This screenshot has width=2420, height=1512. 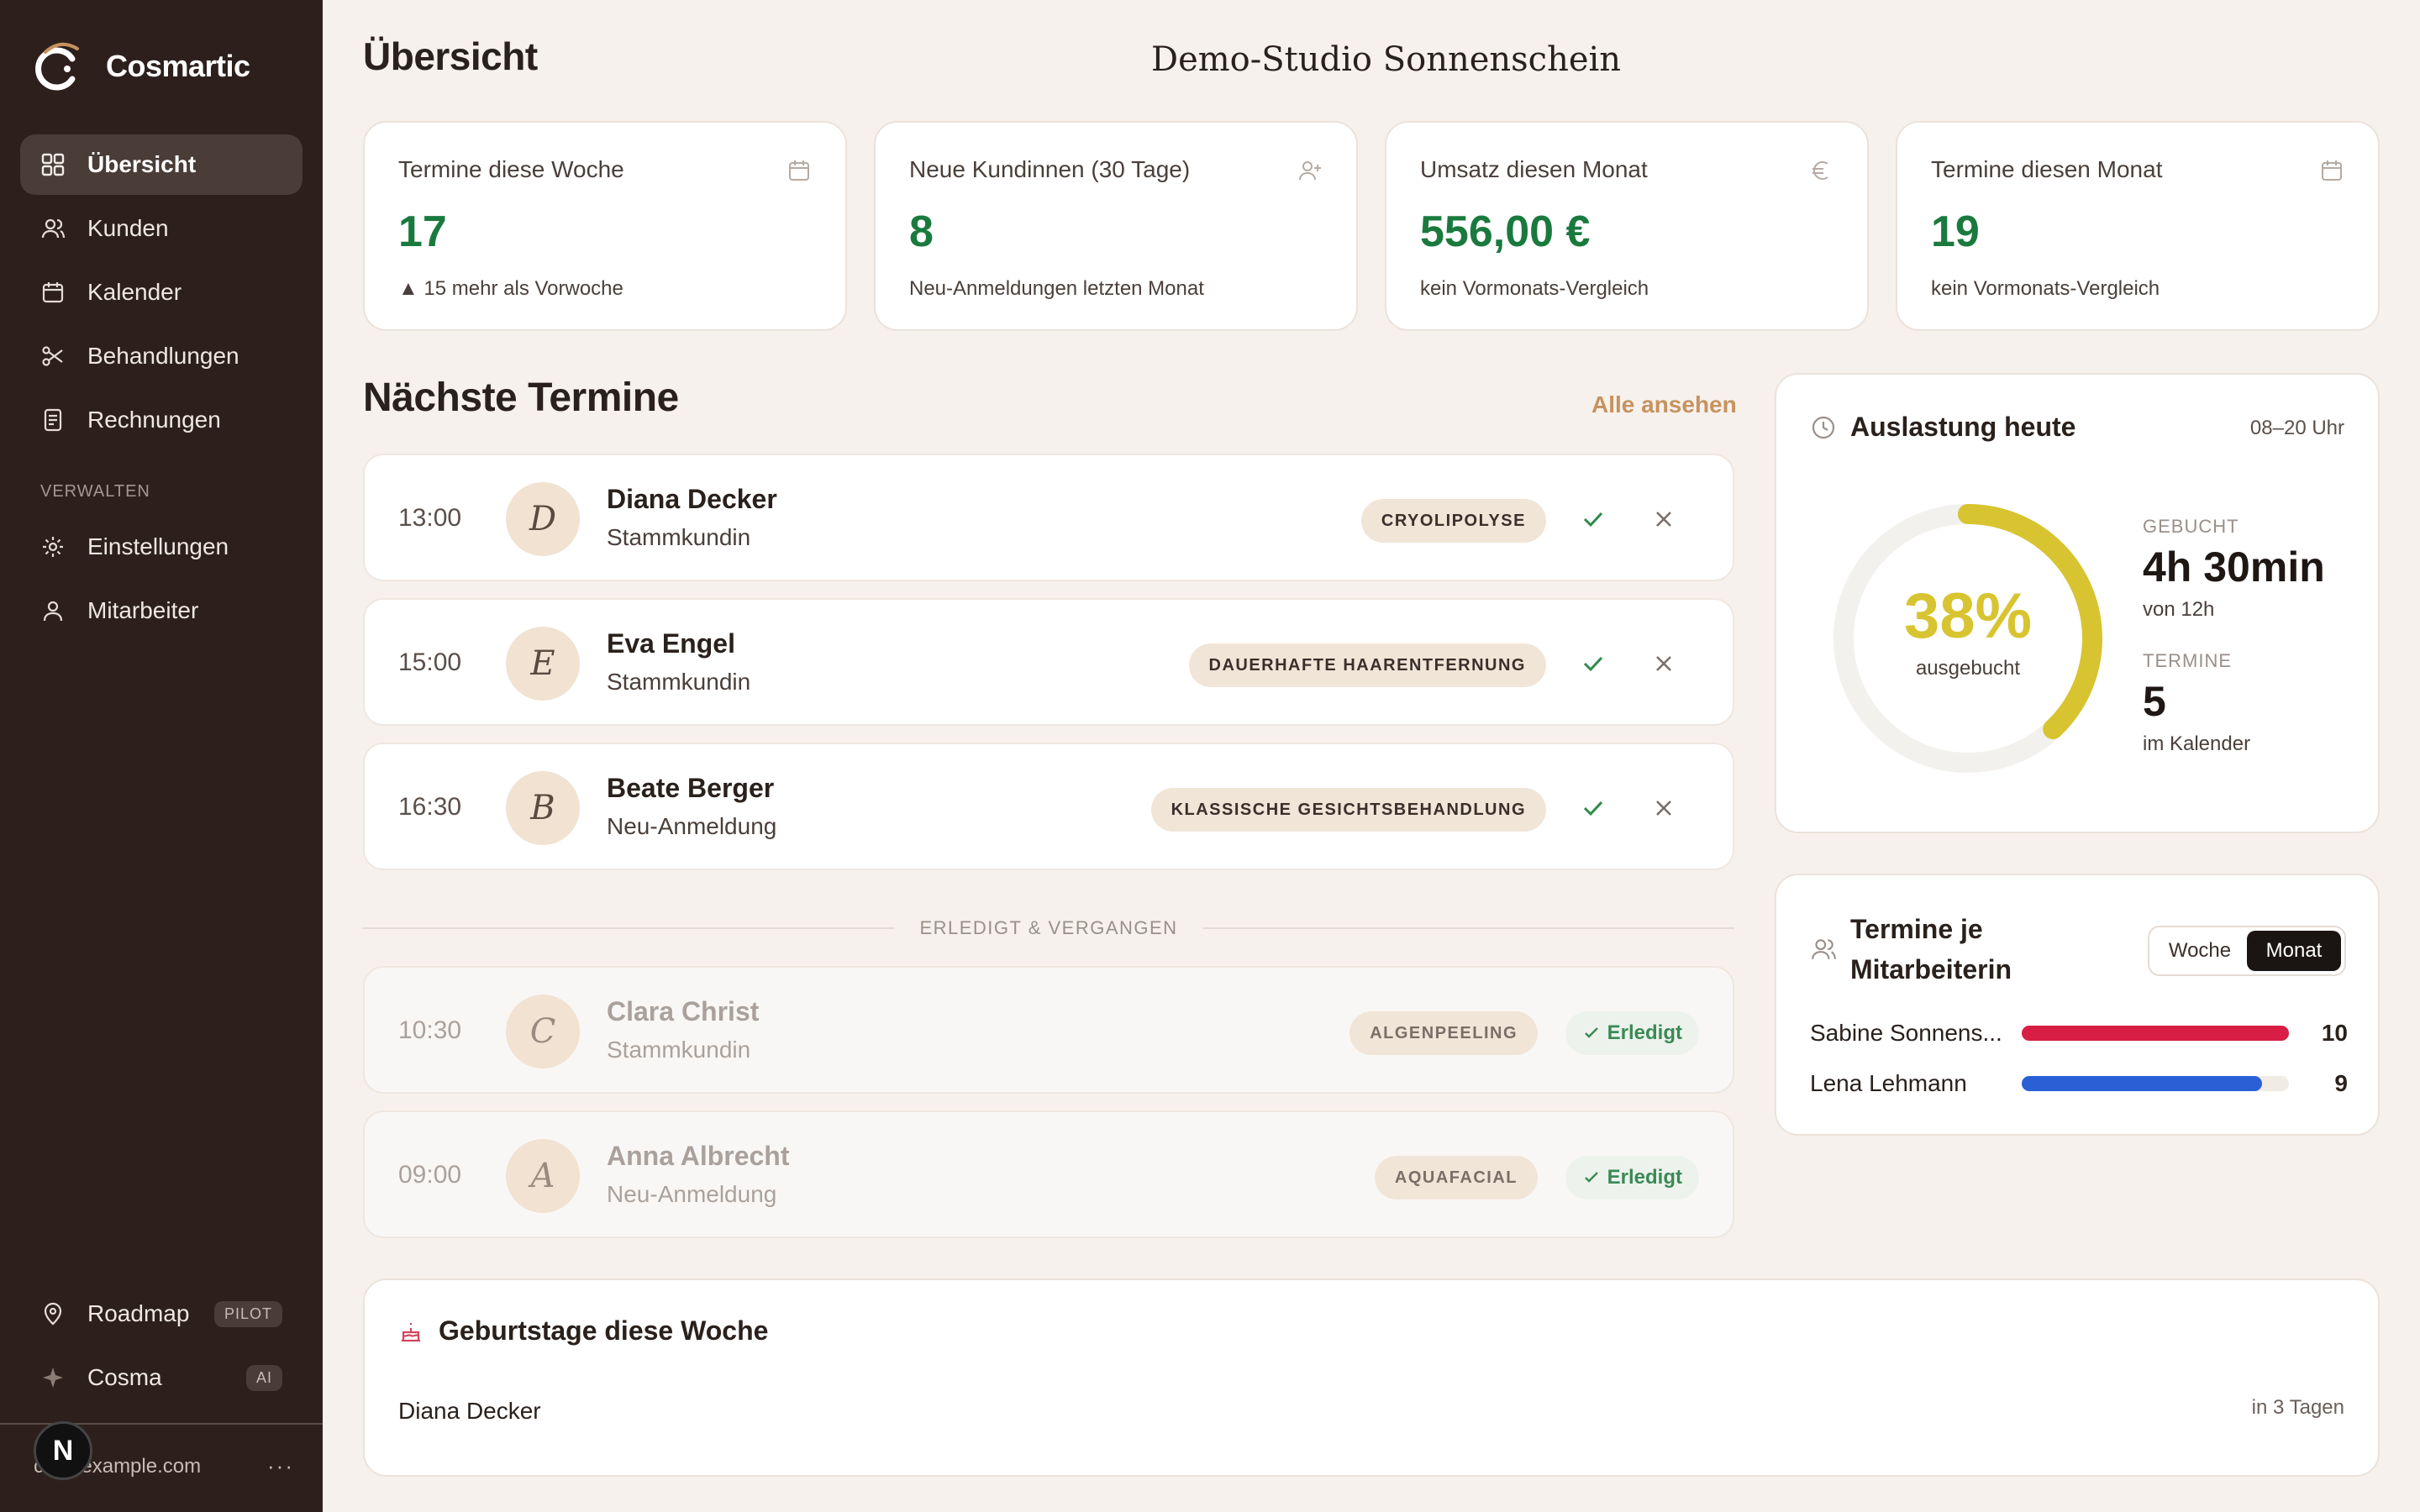 I want to click on user-icon, so click(x=53, y=611).